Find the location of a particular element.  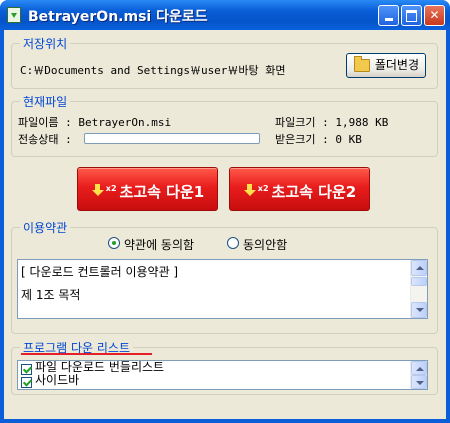

download-1-button: x2 초고속 다운1 is located at coordinates (147, 189).